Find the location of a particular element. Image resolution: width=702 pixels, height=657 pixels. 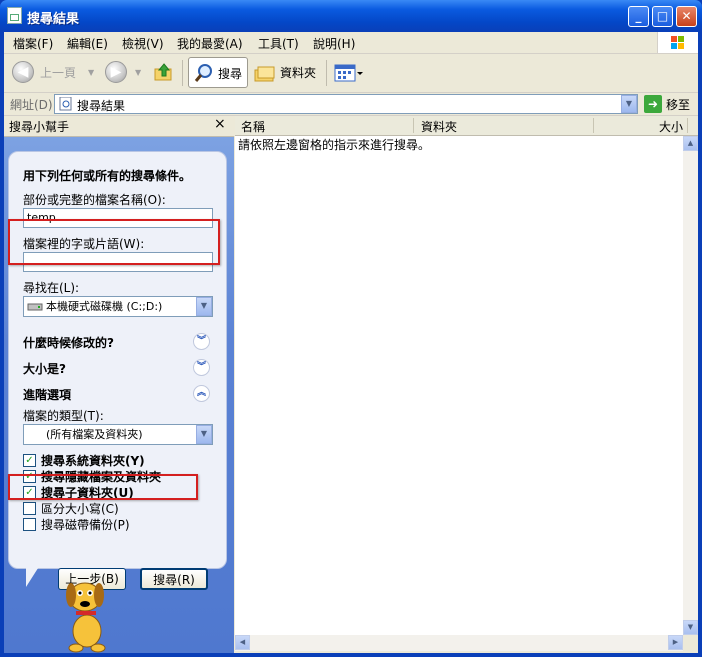

look-in-select: 本機硬式磁碟機 (C:;D:) ▼ is located at coordinates (118, 306).